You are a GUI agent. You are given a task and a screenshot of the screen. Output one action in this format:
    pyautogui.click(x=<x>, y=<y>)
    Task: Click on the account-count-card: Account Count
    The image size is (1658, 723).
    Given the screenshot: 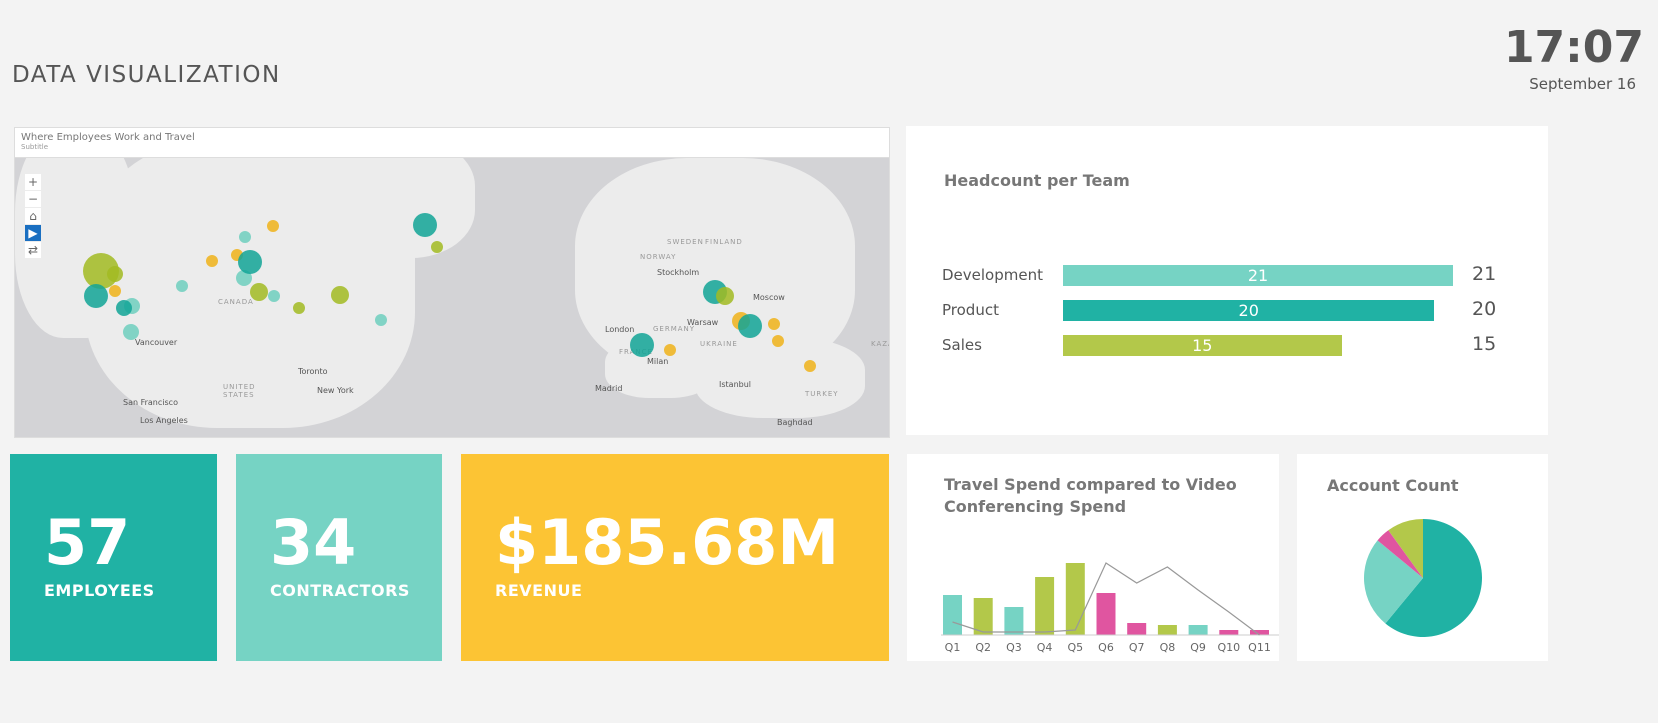 What is the action you would take?
    pyautogui.click(x=1422, y=557)
    